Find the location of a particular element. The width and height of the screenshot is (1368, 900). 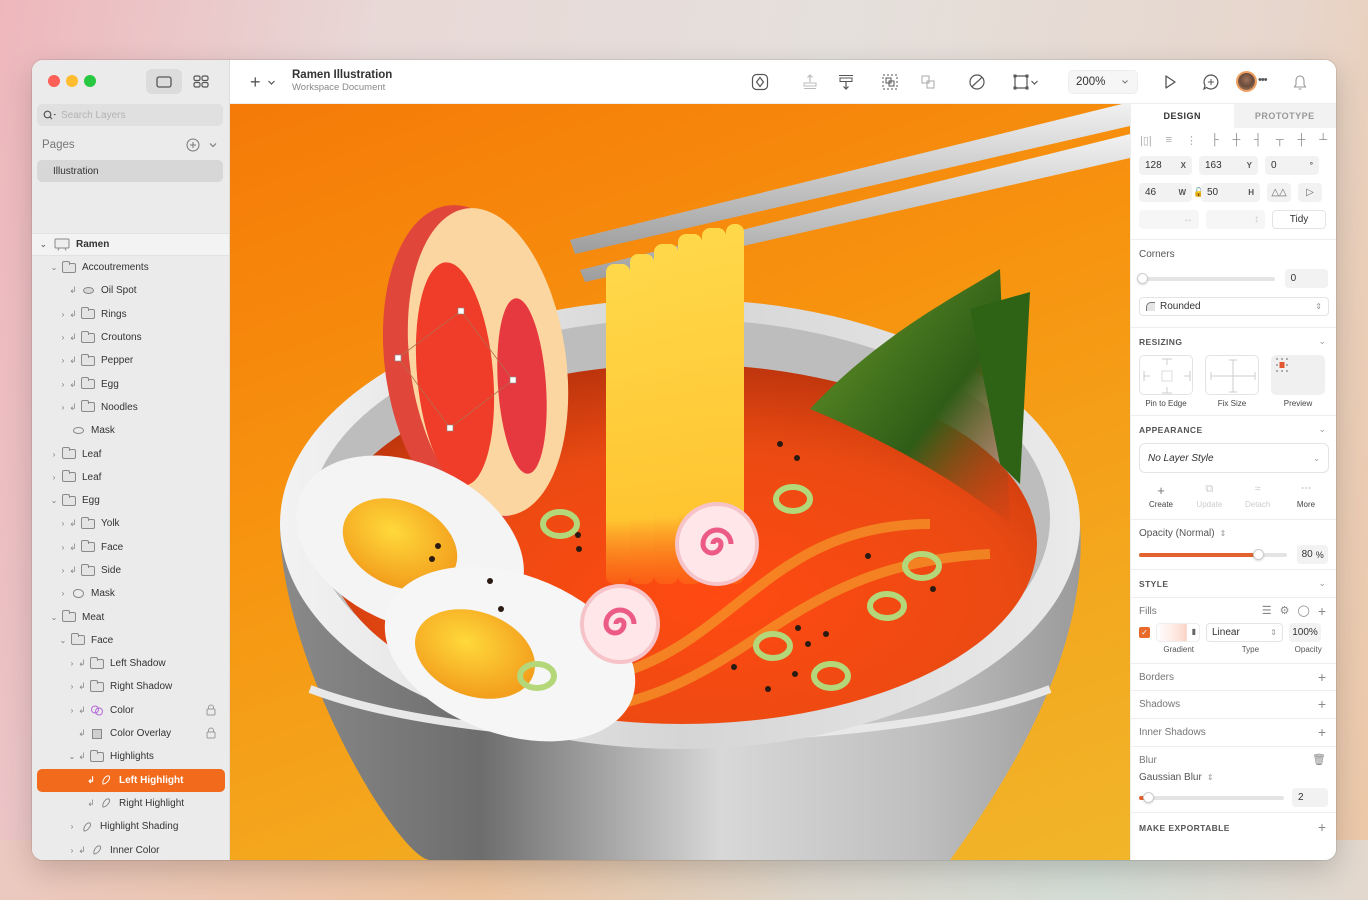

layer-row: › Mask is located at coordinates (130, 593).